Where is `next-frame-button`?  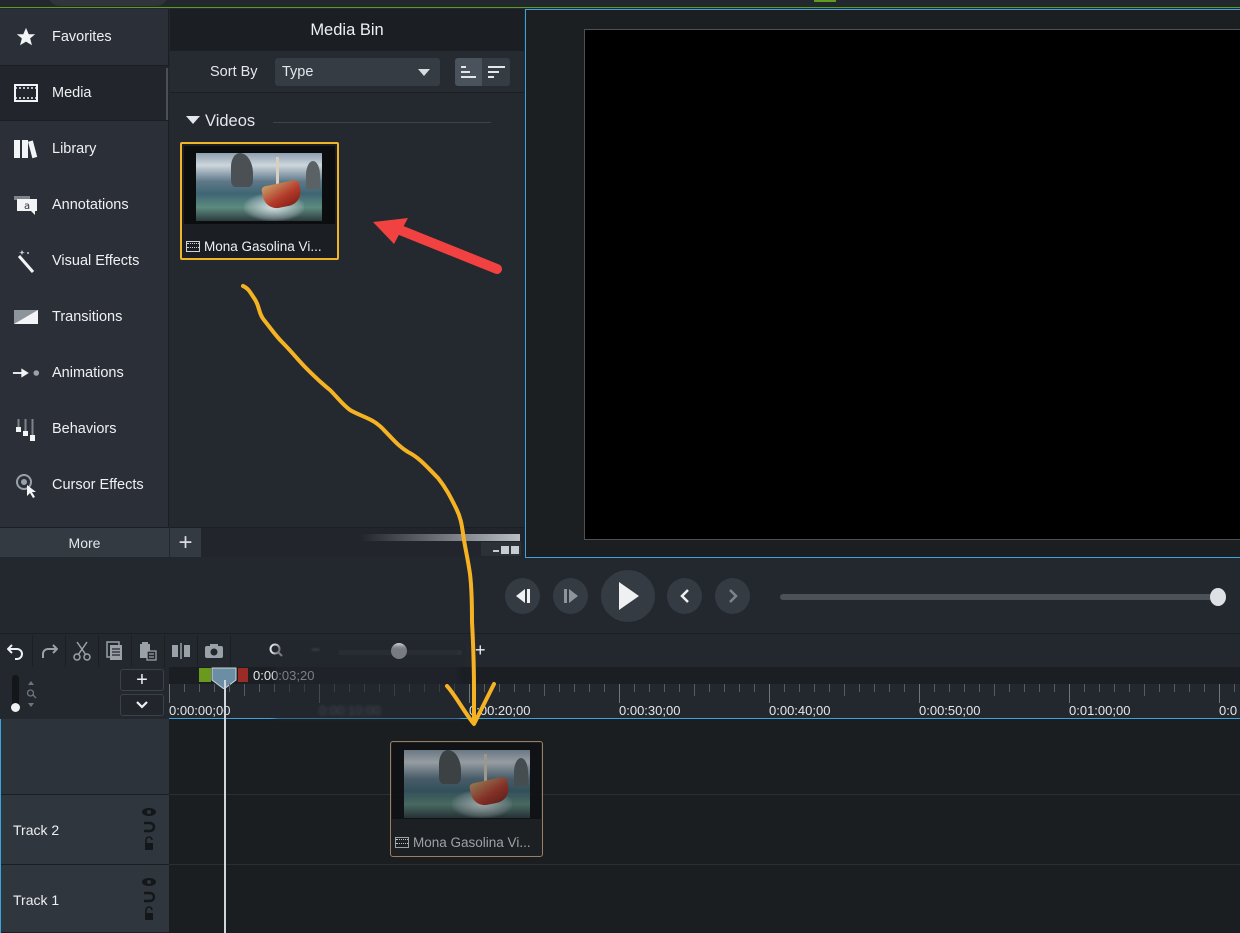
next-frame-button is located at coordinates (570, 596).